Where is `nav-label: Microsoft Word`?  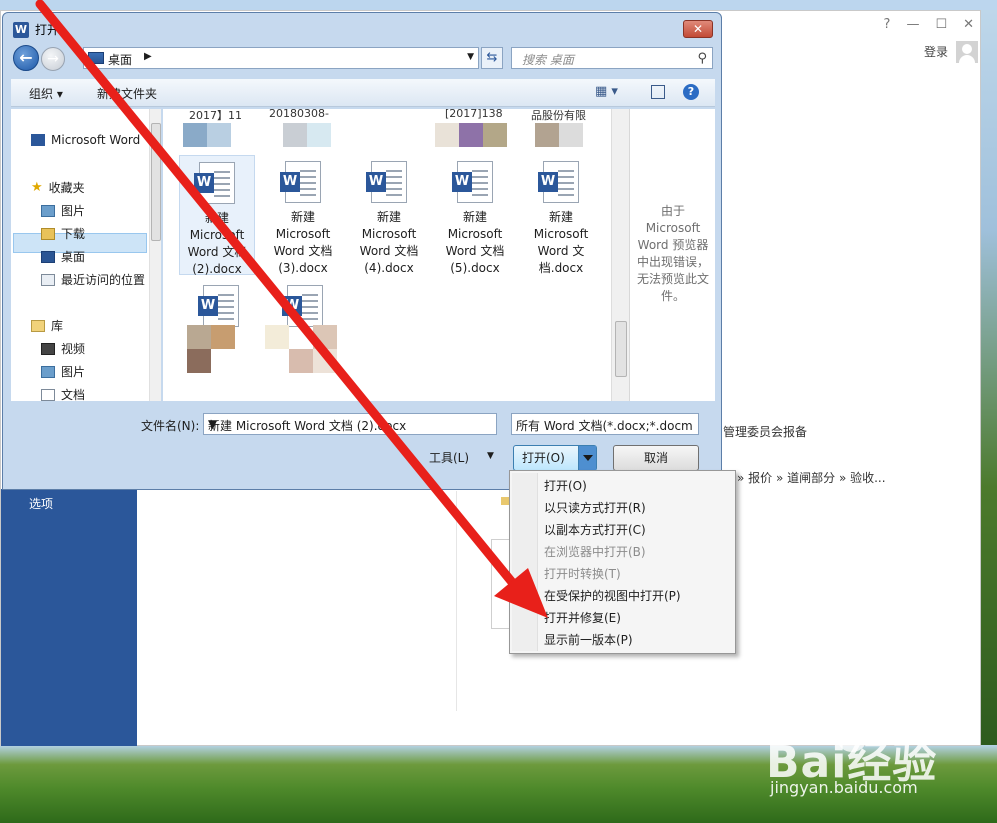
nav-label: Microsoft Word is located at coordinates (96, 140).